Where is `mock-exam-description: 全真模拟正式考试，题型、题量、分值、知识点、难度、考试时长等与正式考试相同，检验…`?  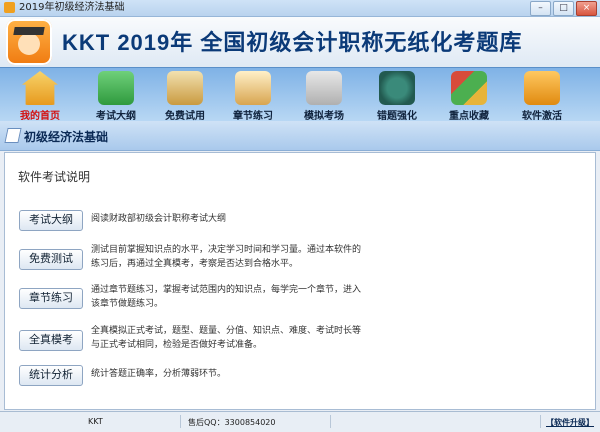
mock-exam-description: 全真模拟正式考试，题型、题量、分值、知识点、难度、考试时长等与正式考试相同，检验… is located at coordinates (226, 338).